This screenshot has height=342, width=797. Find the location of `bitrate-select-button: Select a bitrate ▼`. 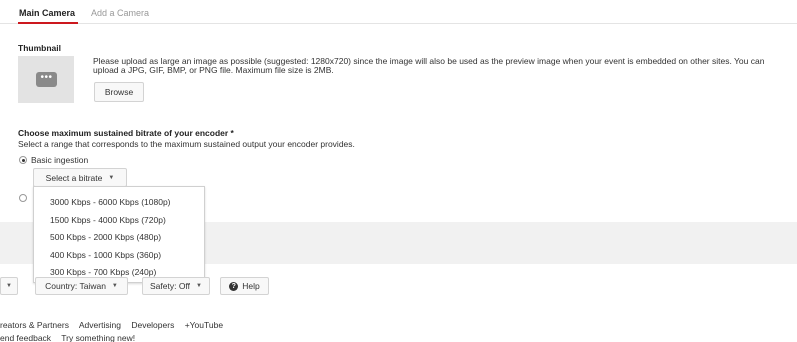

bitrate-select-button: Select a bitrate ▼ is located at coordinates (80, 177).